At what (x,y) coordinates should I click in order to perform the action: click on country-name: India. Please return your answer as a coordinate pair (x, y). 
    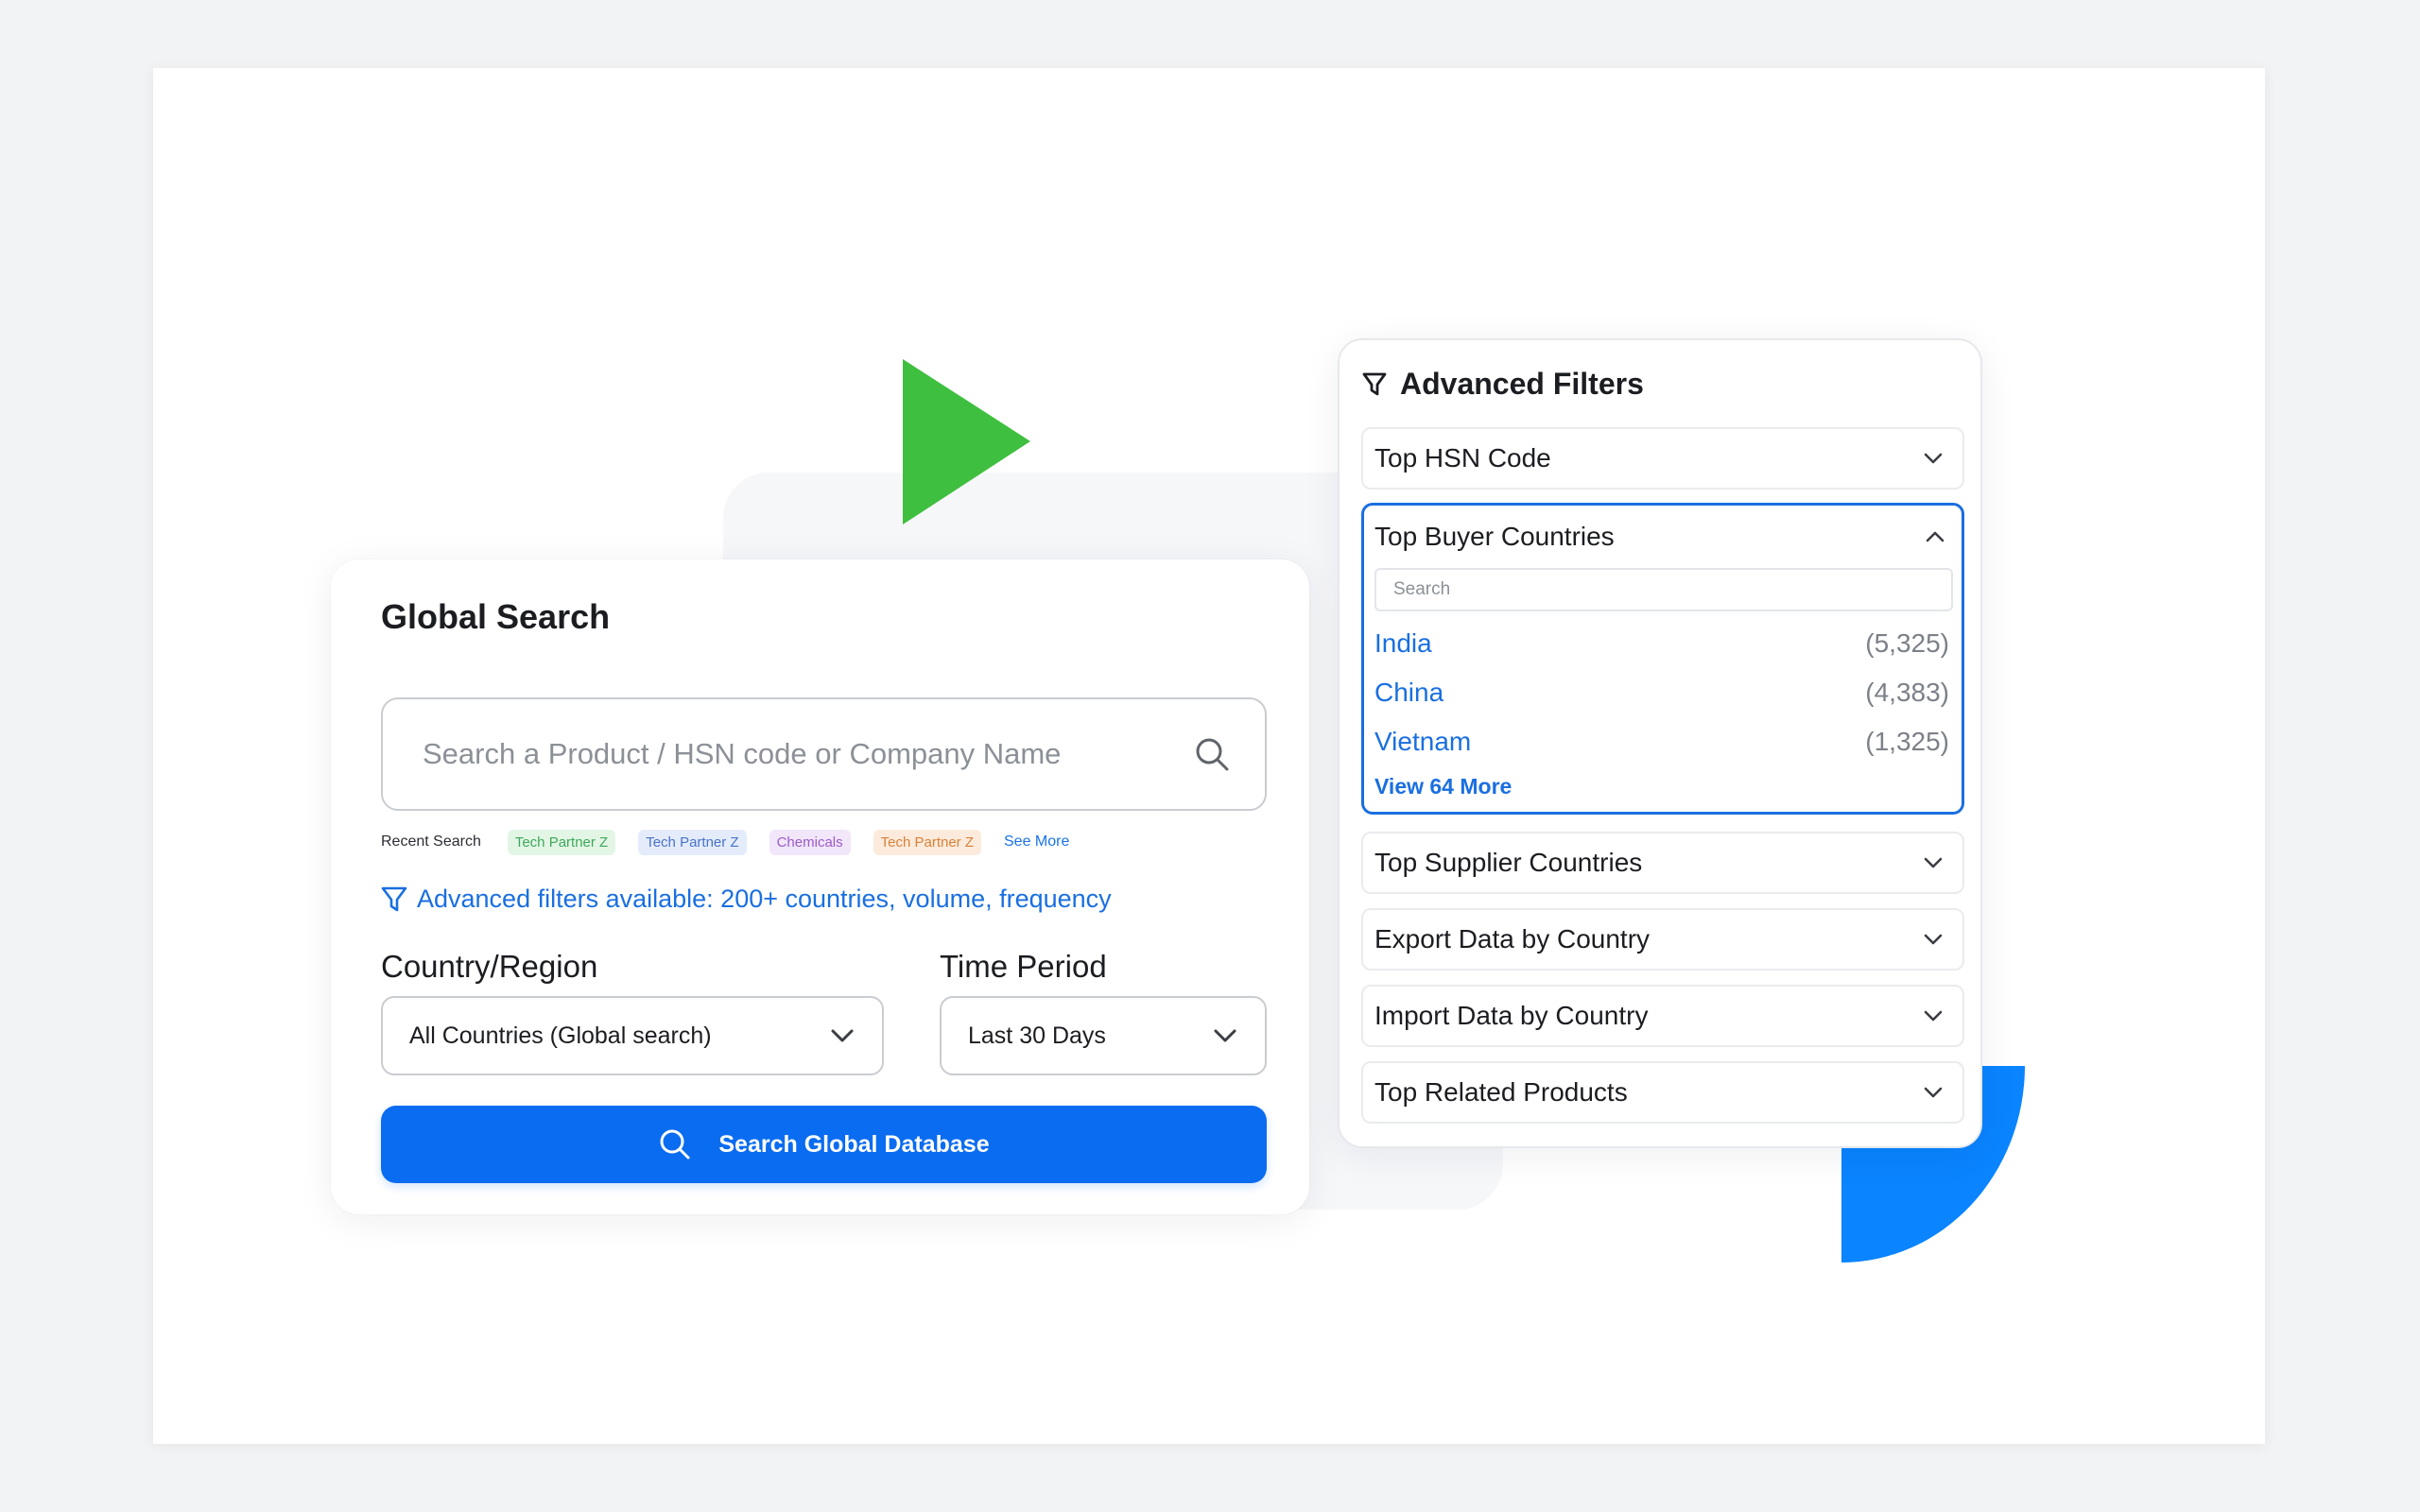
    Looking at the image, I should click on (1403, 643).